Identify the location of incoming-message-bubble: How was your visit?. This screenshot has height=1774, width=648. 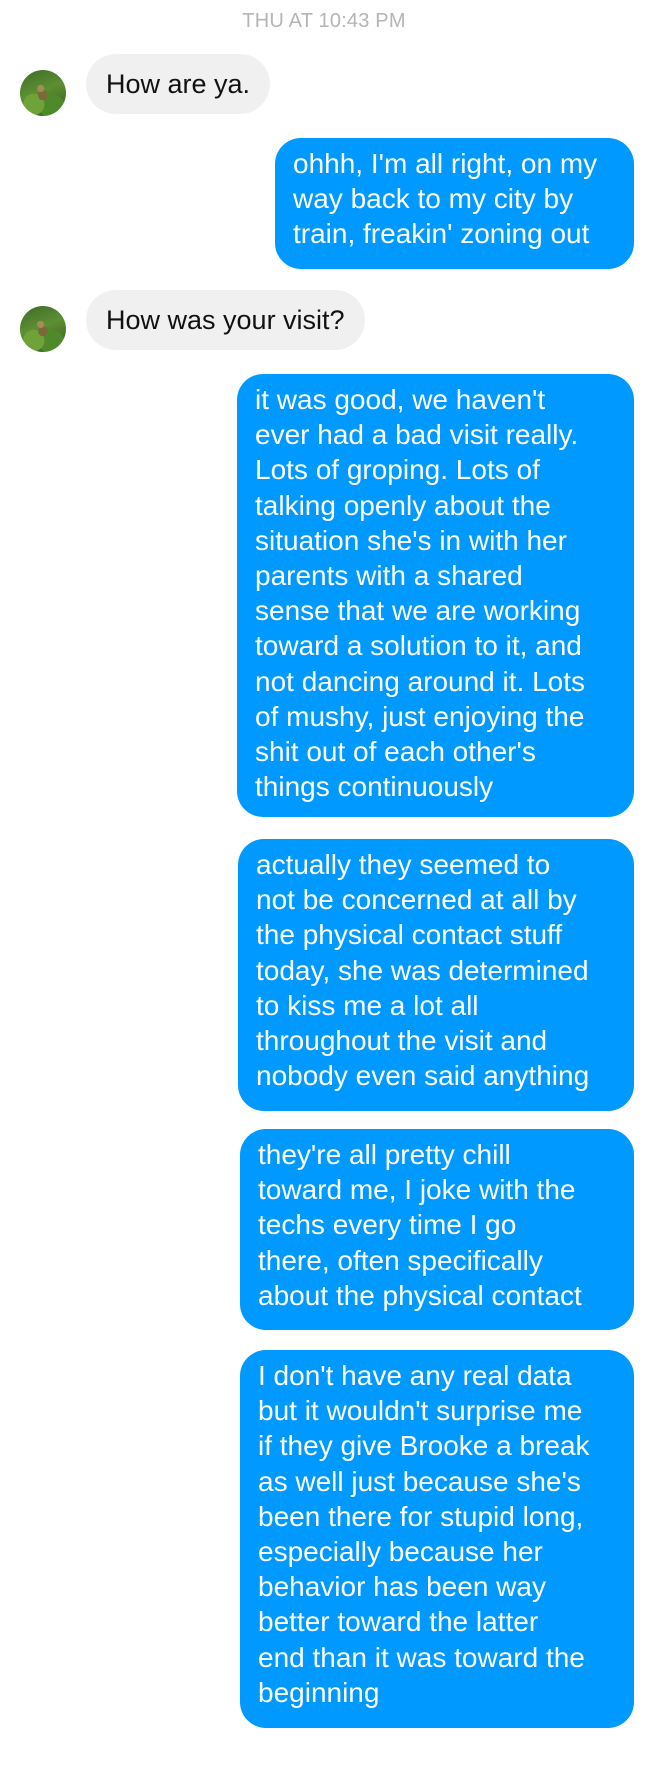
(225, 320).